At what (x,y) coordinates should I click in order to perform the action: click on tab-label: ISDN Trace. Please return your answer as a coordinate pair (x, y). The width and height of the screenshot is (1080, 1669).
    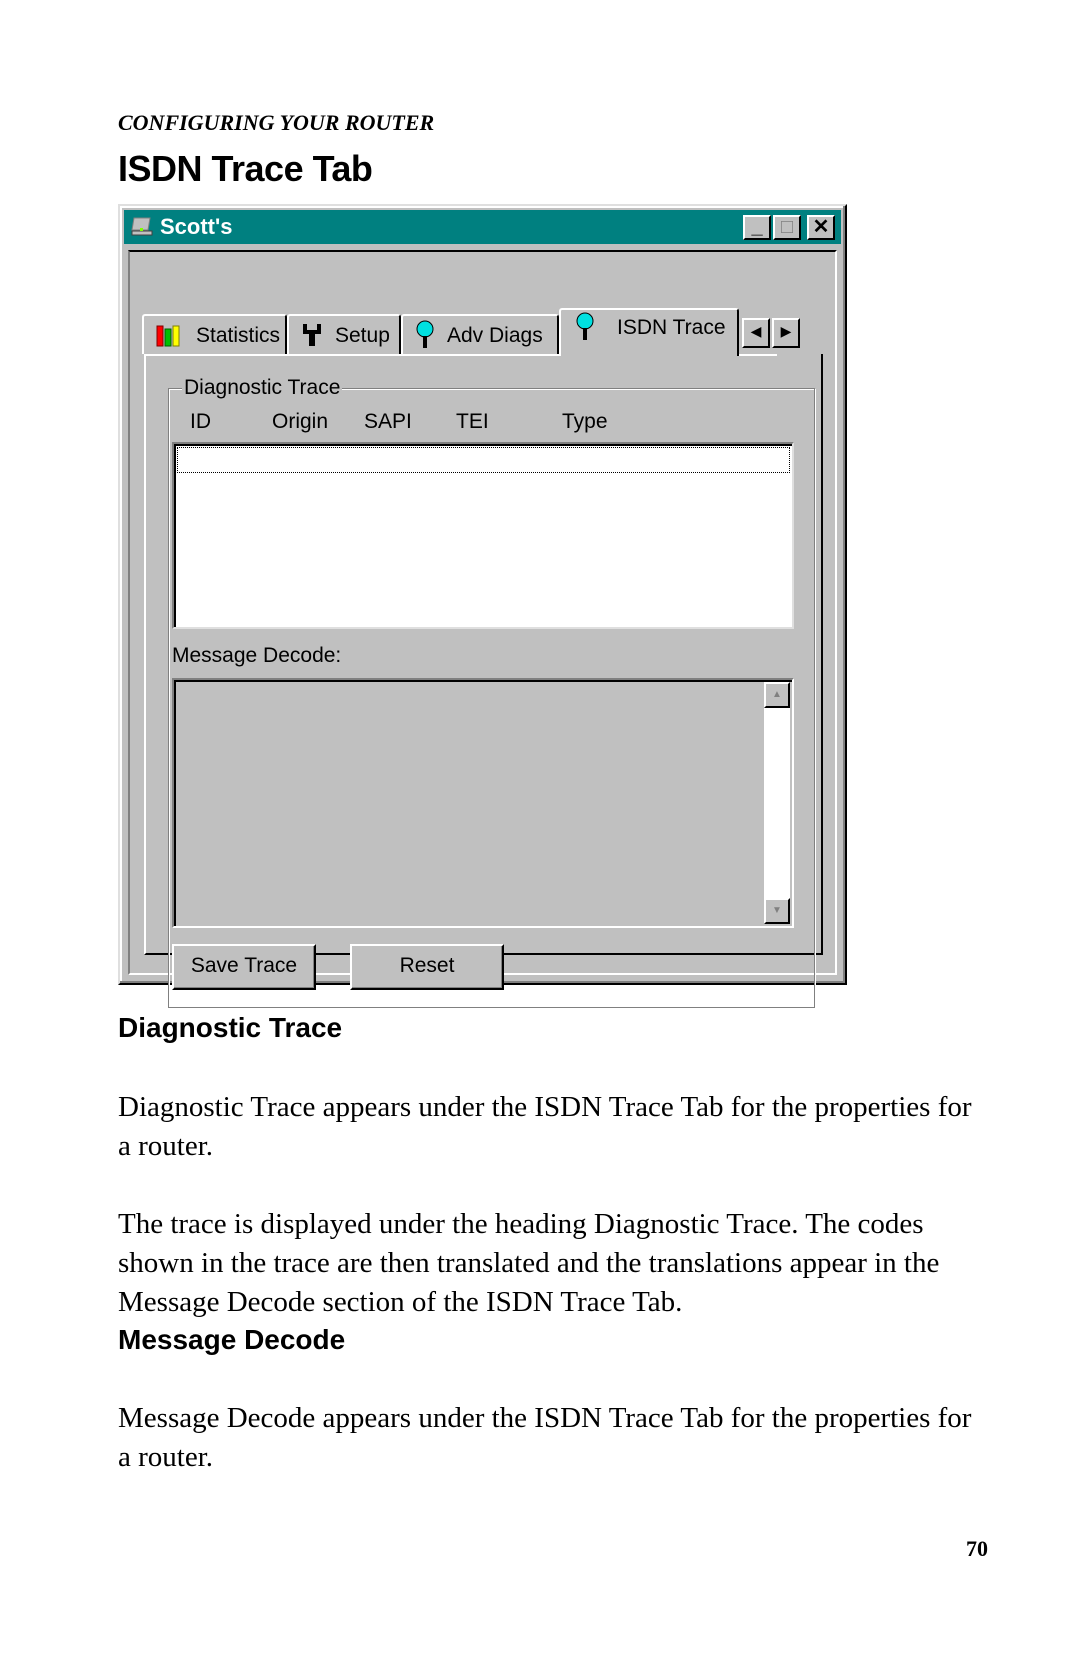
    Looking at the image, I should click on (671, 327).